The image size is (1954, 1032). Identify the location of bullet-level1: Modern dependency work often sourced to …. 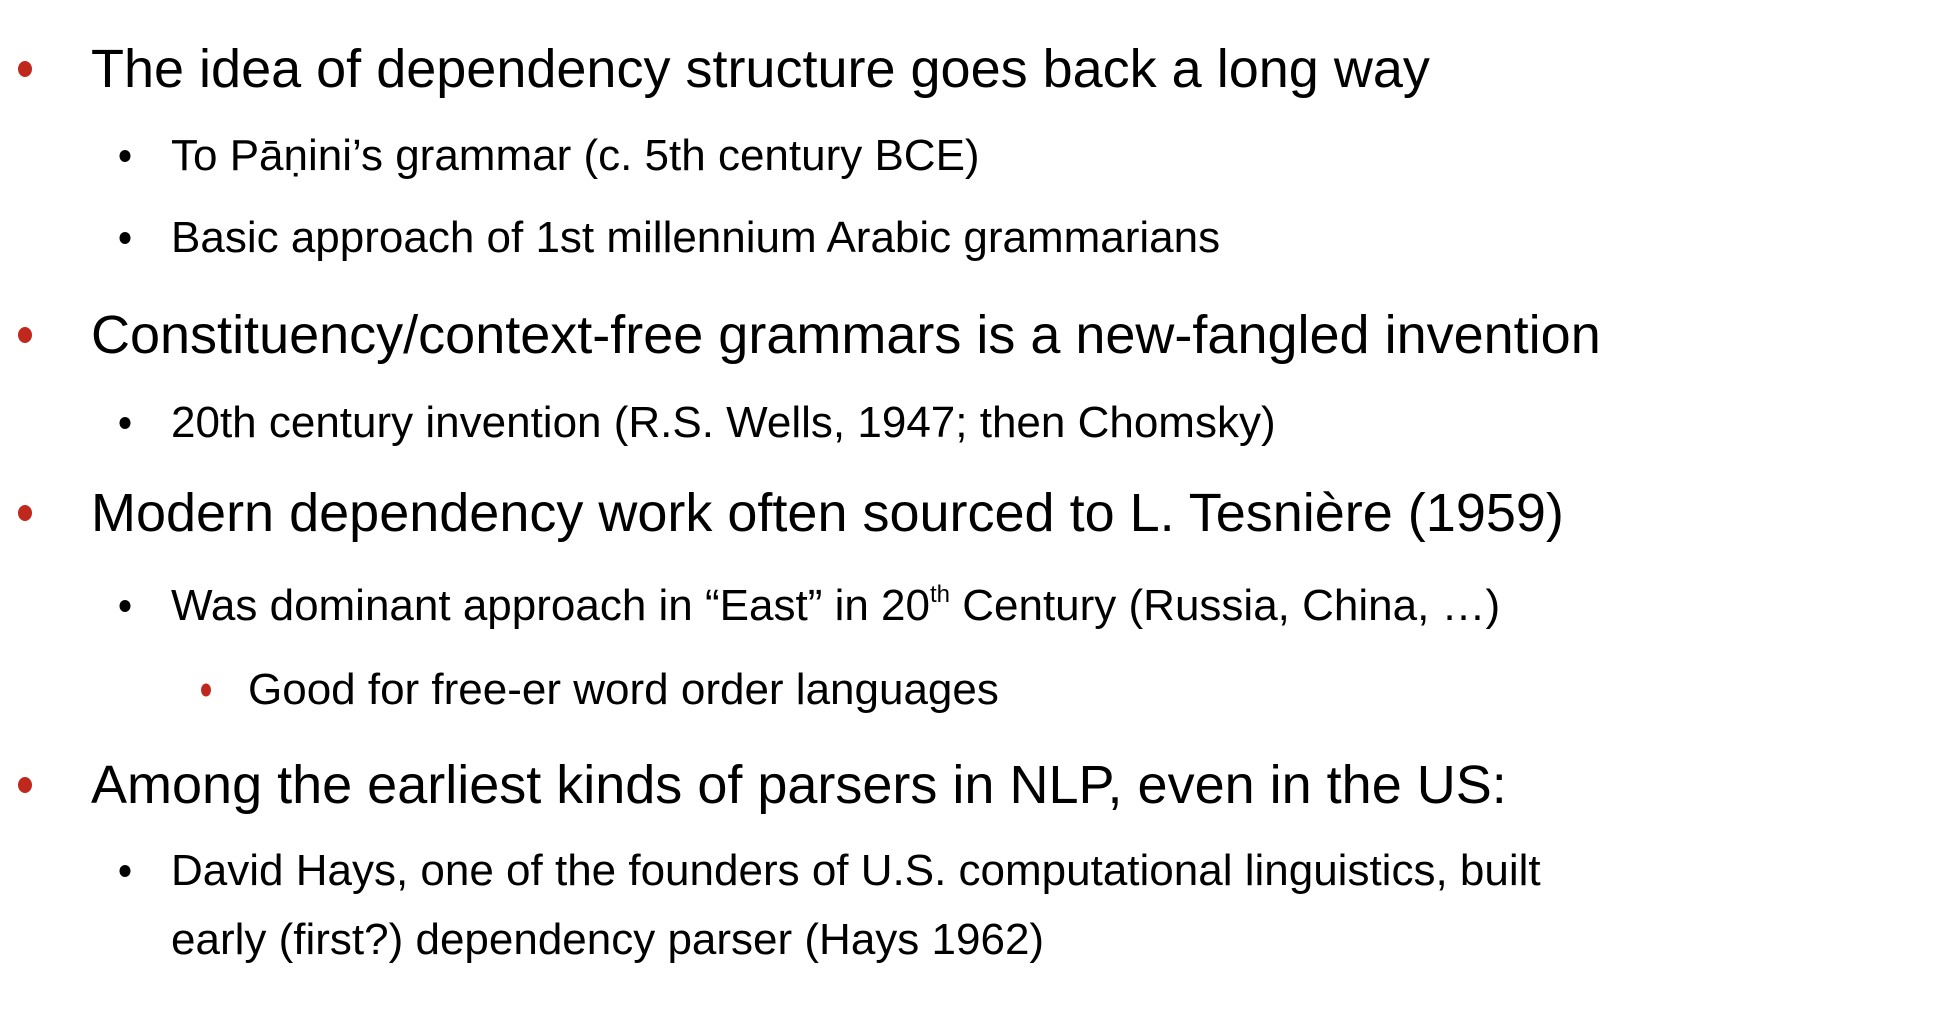
(827, 513).